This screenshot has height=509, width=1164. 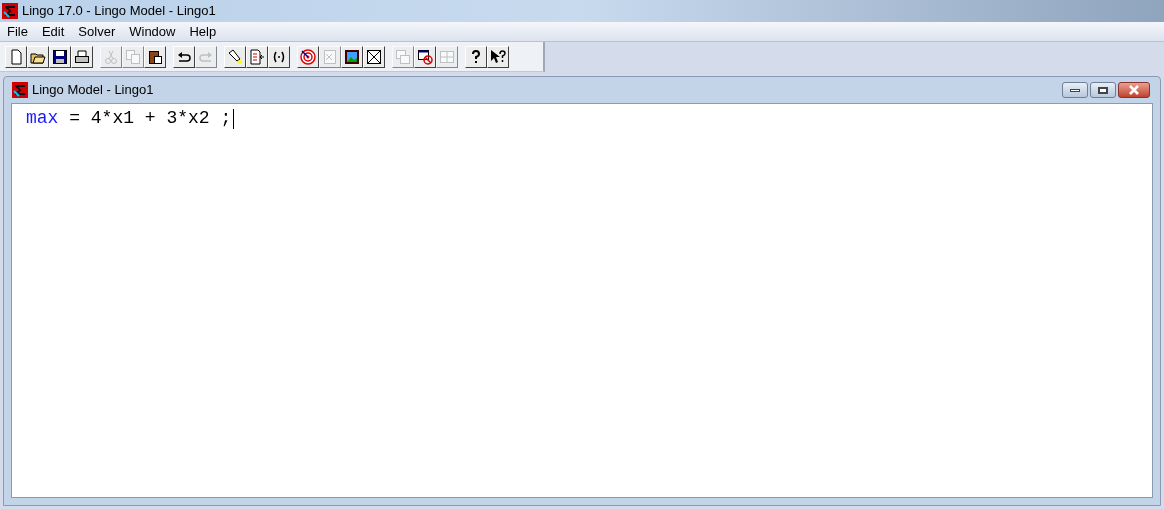 I want to click on target-icon, so click(x=308, y=56).